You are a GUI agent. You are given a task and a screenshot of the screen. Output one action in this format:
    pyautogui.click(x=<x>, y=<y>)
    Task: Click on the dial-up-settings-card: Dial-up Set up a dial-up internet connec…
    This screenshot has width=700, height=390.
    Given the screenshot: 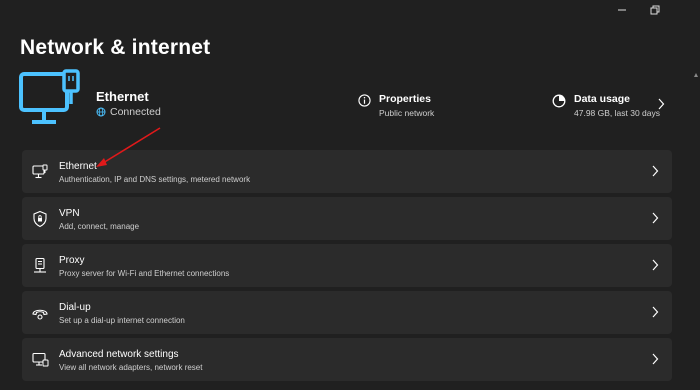 What is the action you would take?
    pyautogui.click(x=347, y=312)
    